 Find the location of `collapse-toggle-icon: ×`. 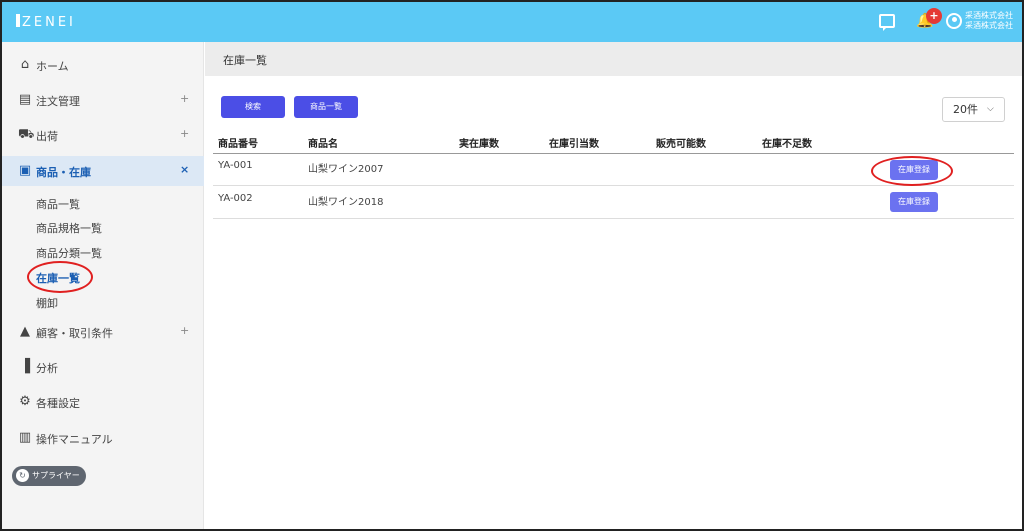

collapse-toggle-icon: × is located at coordinates (184, 169).